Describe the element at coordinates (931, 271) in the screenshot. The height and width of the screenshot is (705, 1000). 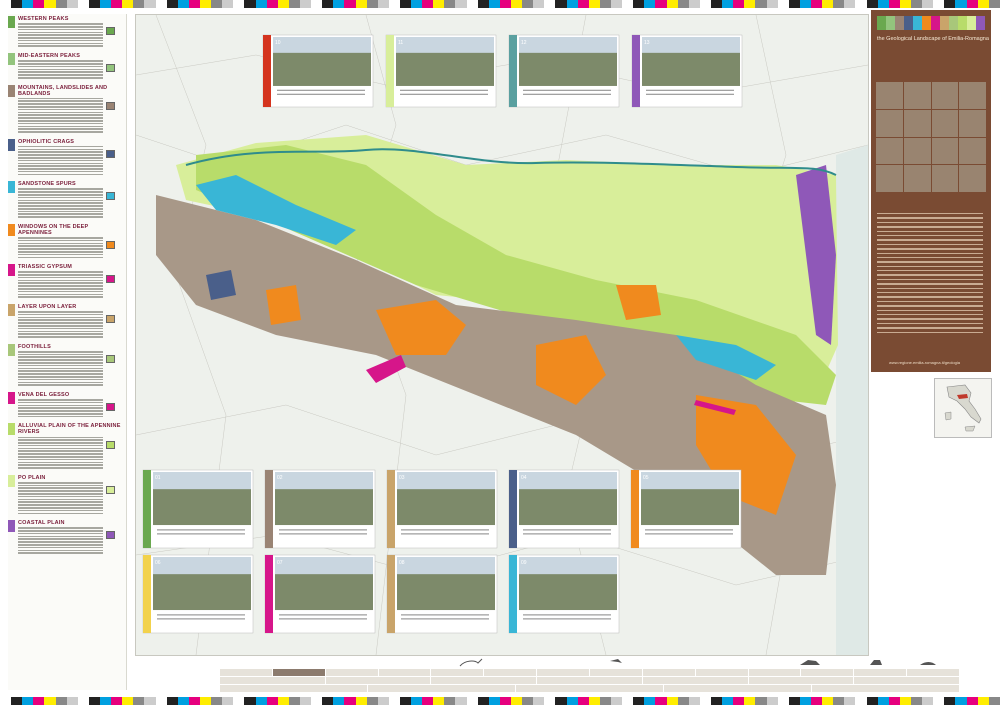
I see `panel-credits` at that location.